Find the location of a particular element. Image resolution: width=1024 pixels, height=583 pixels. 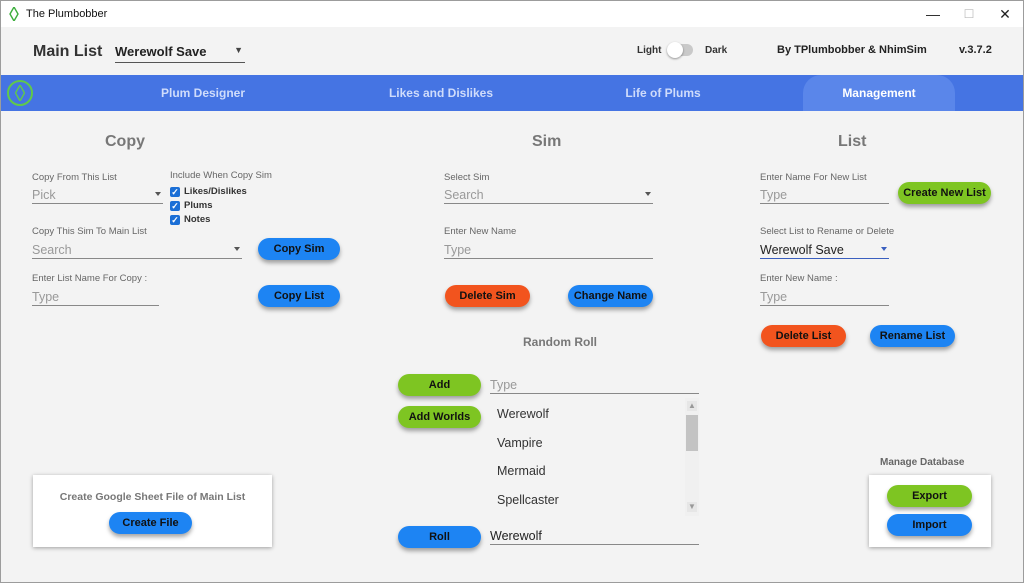

list-item: Mermaid is located at coordinates (521, 471).